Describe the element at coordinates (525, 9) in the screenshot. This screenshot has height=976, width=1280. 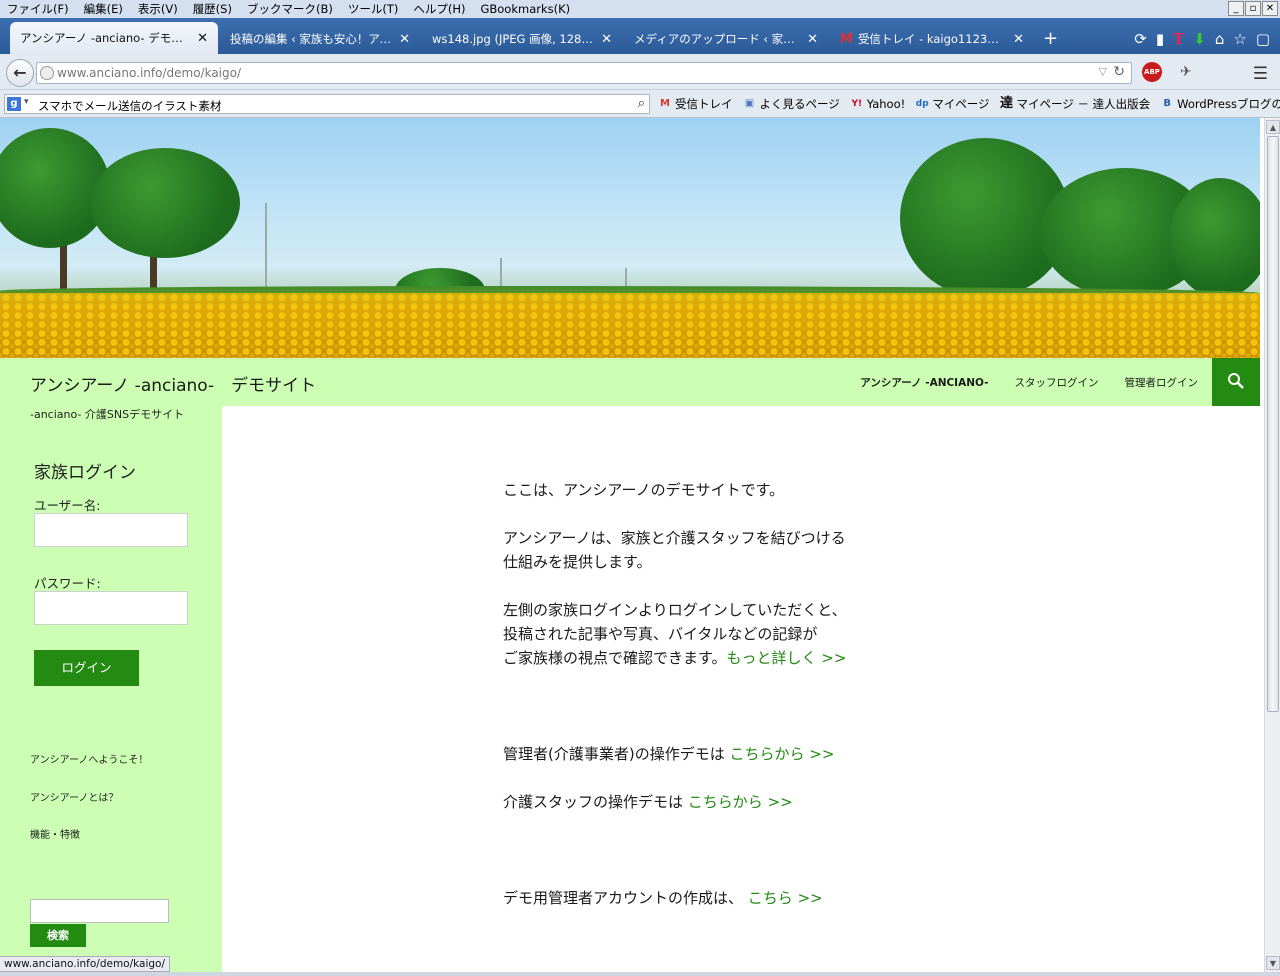
I see `menu-gbookmarks: GBookmarks(K)` at that location.